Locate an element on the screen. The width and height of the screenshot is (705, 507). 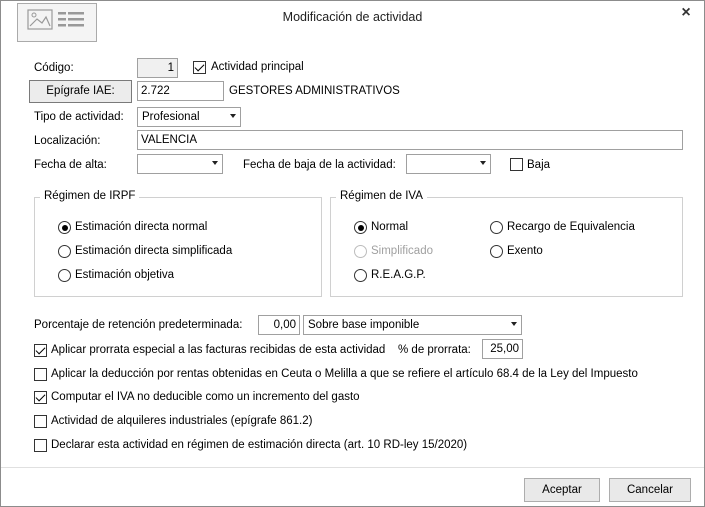
irpf-option-label: Estimación directa normal is located at coordinates (141, 227).